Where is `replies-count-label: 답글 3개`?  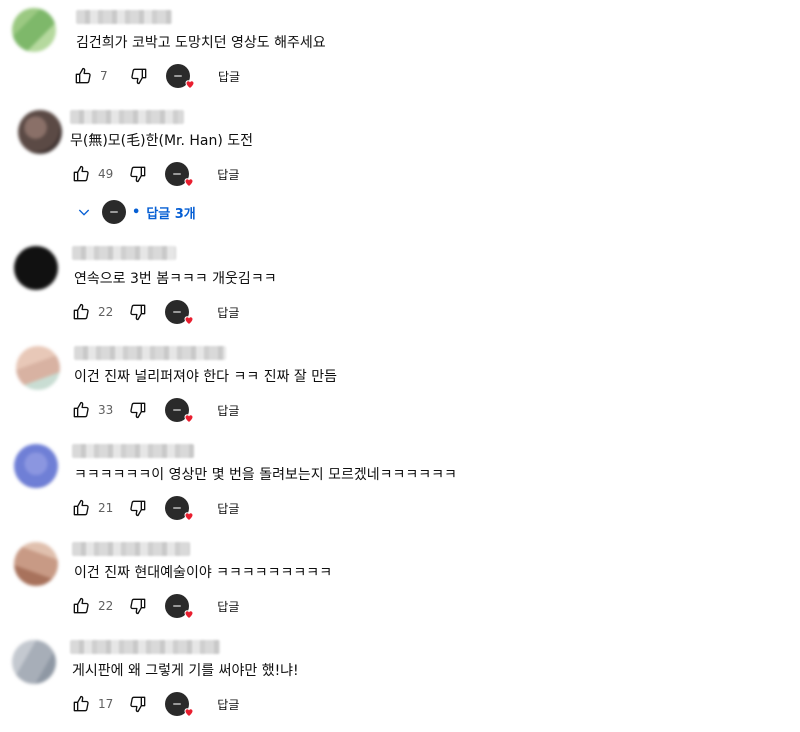 replies-count-label: 답글 3개 is located at coordinates (171, 214).